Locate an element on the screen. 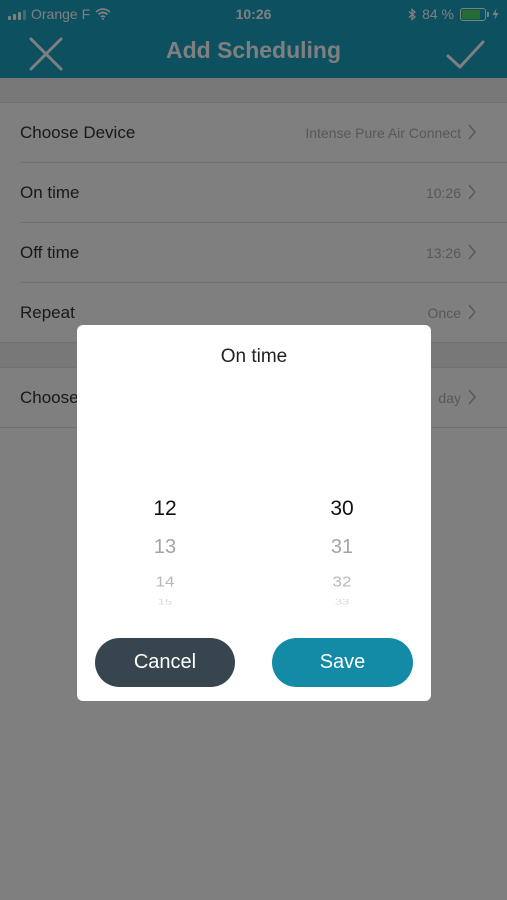  hour-option: 13 is located at coordinates (165, 547).